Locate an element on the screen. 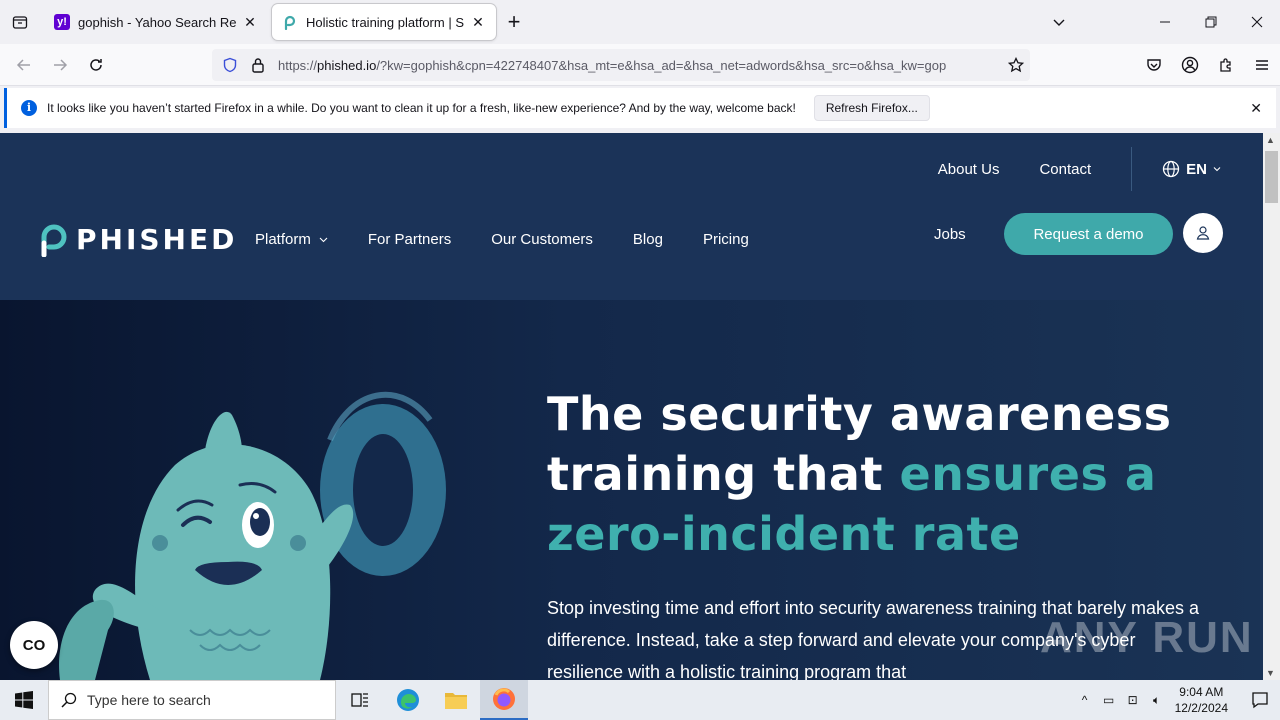 This screenshot has height=720, width=1280. clock-time: 9:04 AM is located at coordinates (1201, 692).